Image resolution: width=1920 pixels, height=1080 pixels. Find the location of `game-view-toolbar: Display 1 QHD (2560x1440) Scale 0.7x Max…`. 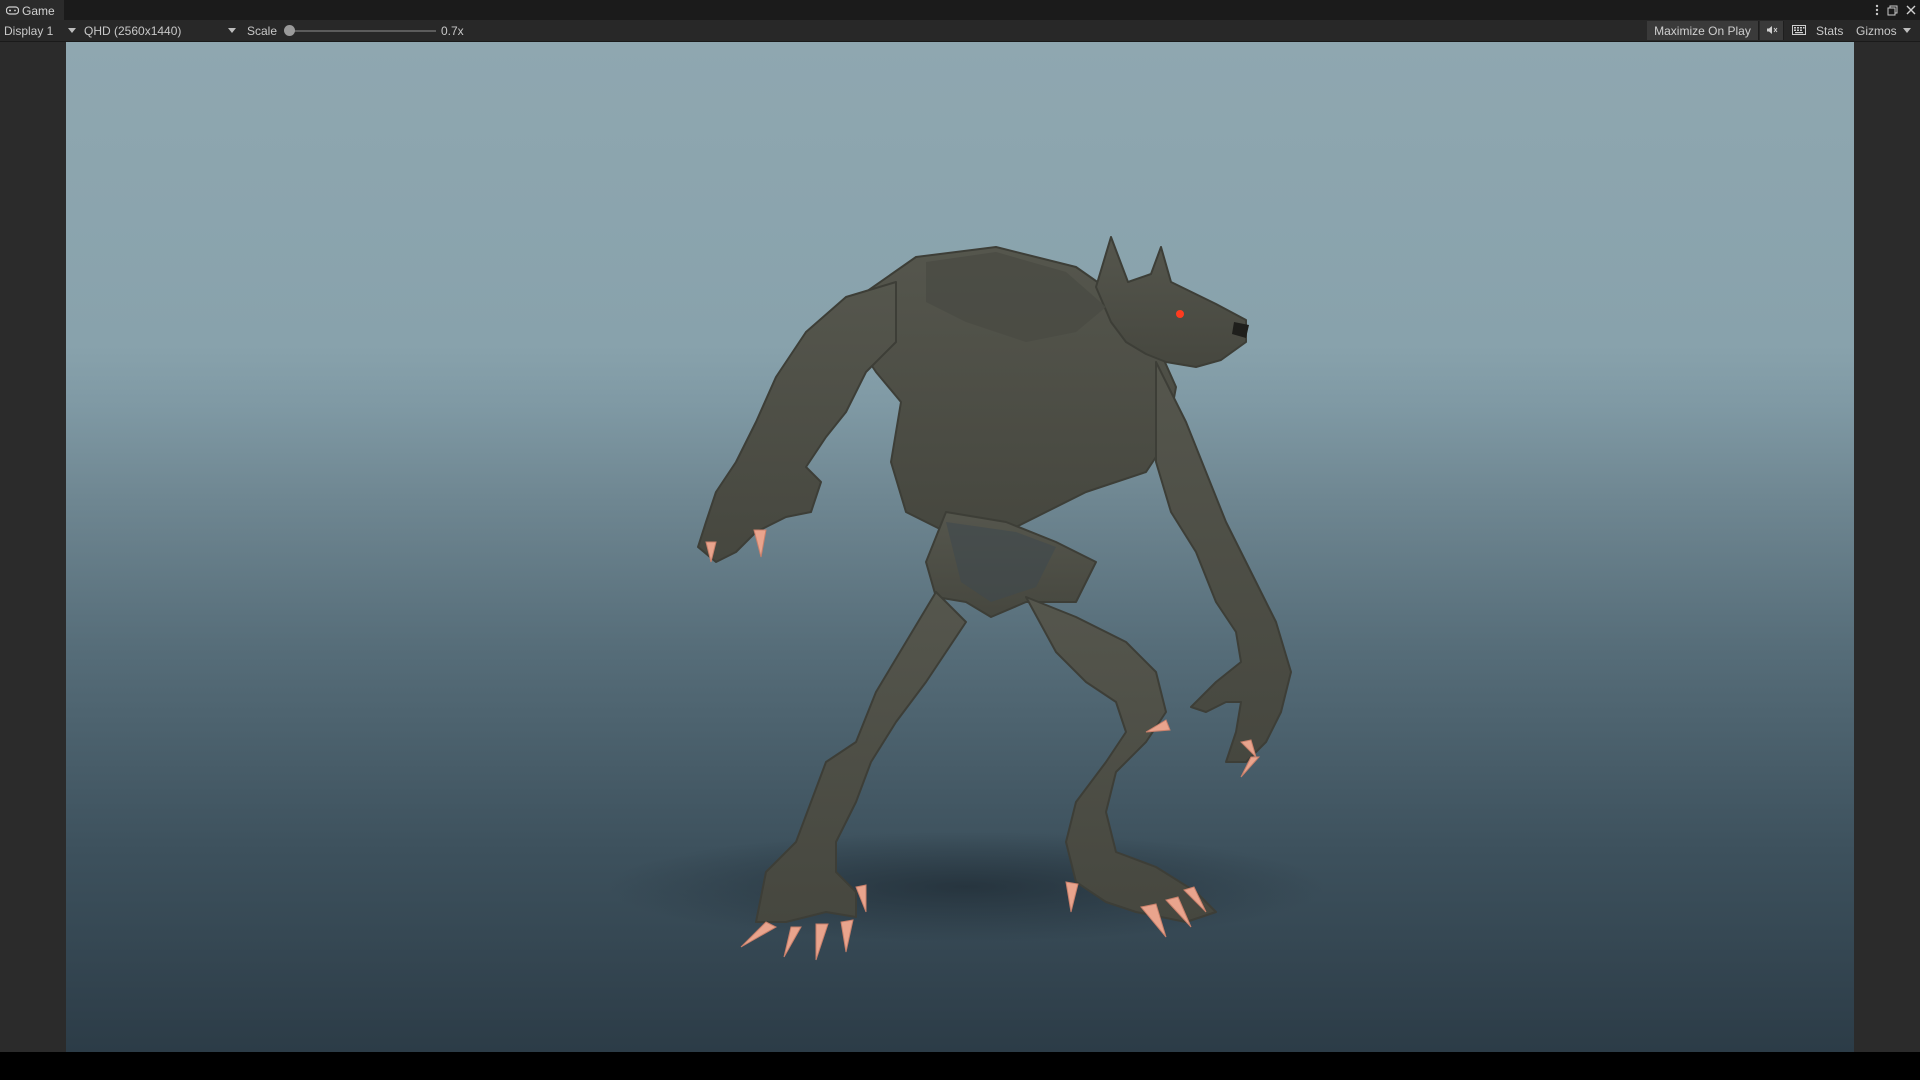

game-view-toolbar: Display 1 QHD (2560x1440) Scale 0.7x Max… is located at coordinates (960, 31).